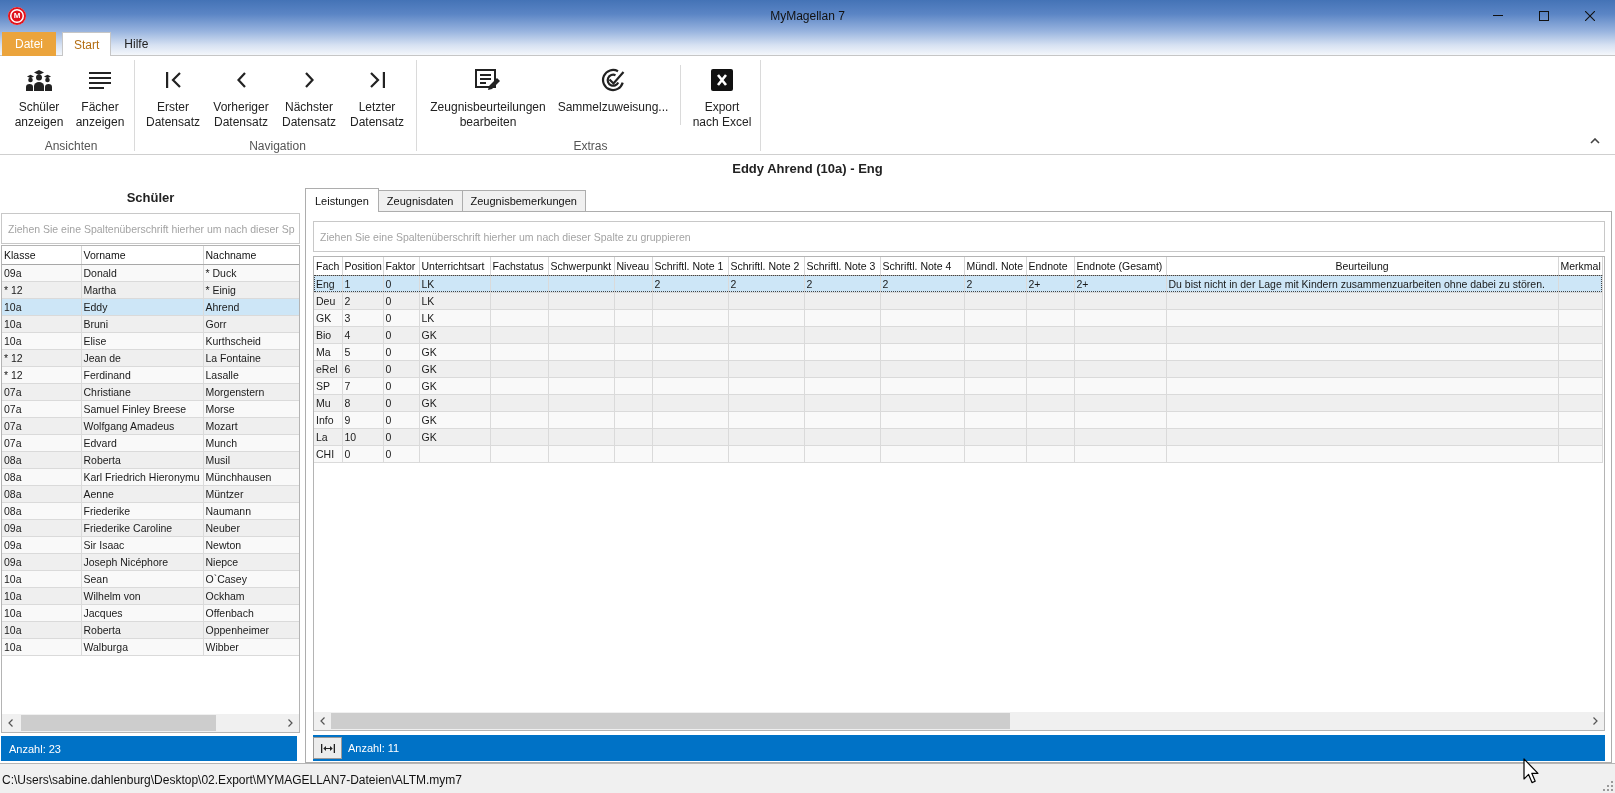  I want to click on edit-assessments-button: Zeugnisbeurteilungen bearbeiten, so click(488, 95).